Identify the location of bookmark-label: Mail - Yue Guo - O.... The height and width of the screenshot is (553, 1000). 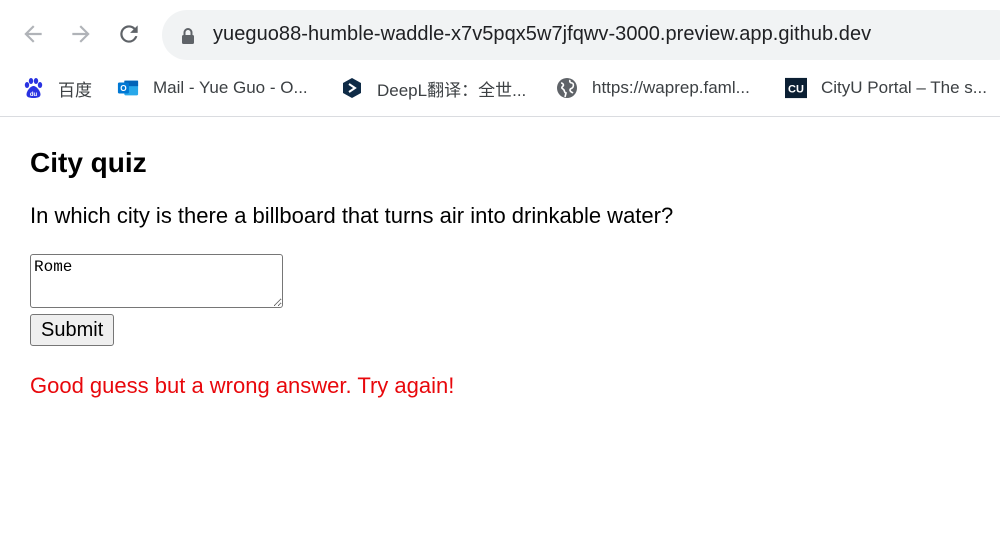
(230, 87).